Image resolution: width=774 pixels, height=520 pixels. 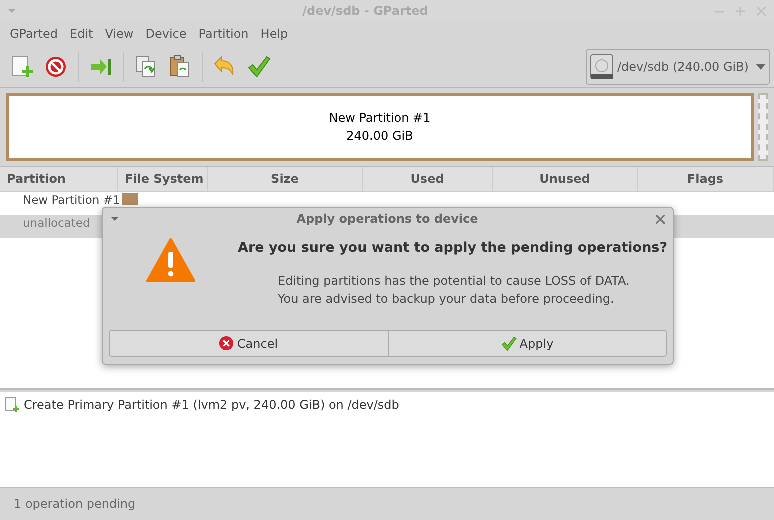 What do you see at coordinates (226, 343) in the screenshot?
I see `cancel-icon` at bounding box center [226, 343].